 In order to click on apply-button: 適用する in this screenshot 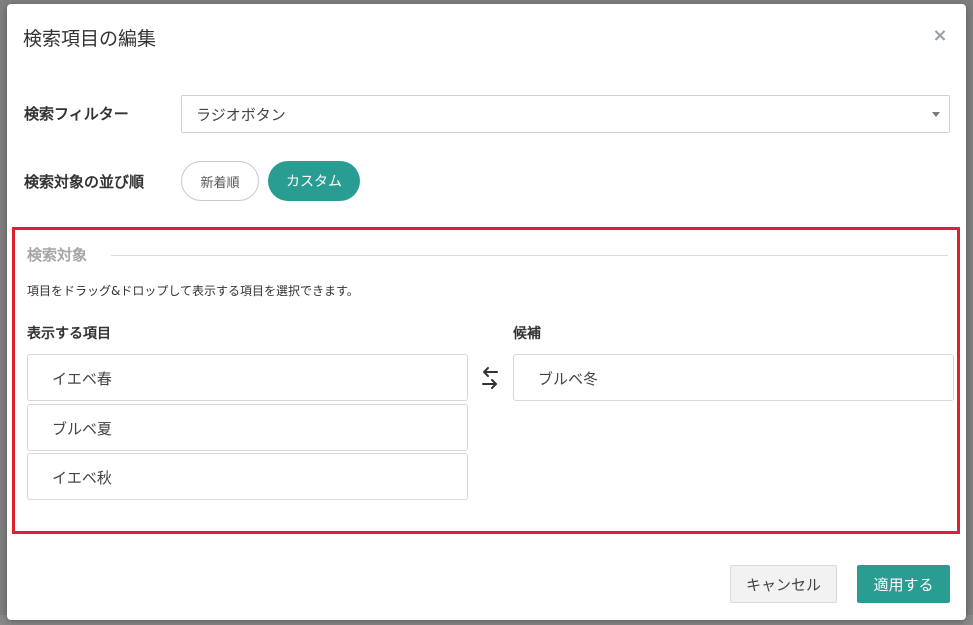, I will do `click(903, 584)`.